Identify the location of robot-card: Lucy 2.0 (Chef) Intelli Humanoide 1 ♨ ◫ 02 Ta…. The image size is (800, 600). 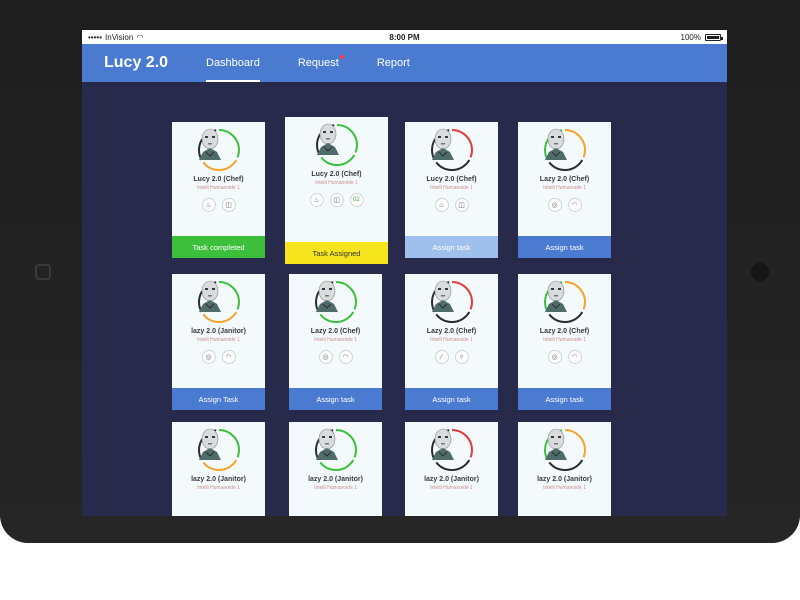
(336, 190).